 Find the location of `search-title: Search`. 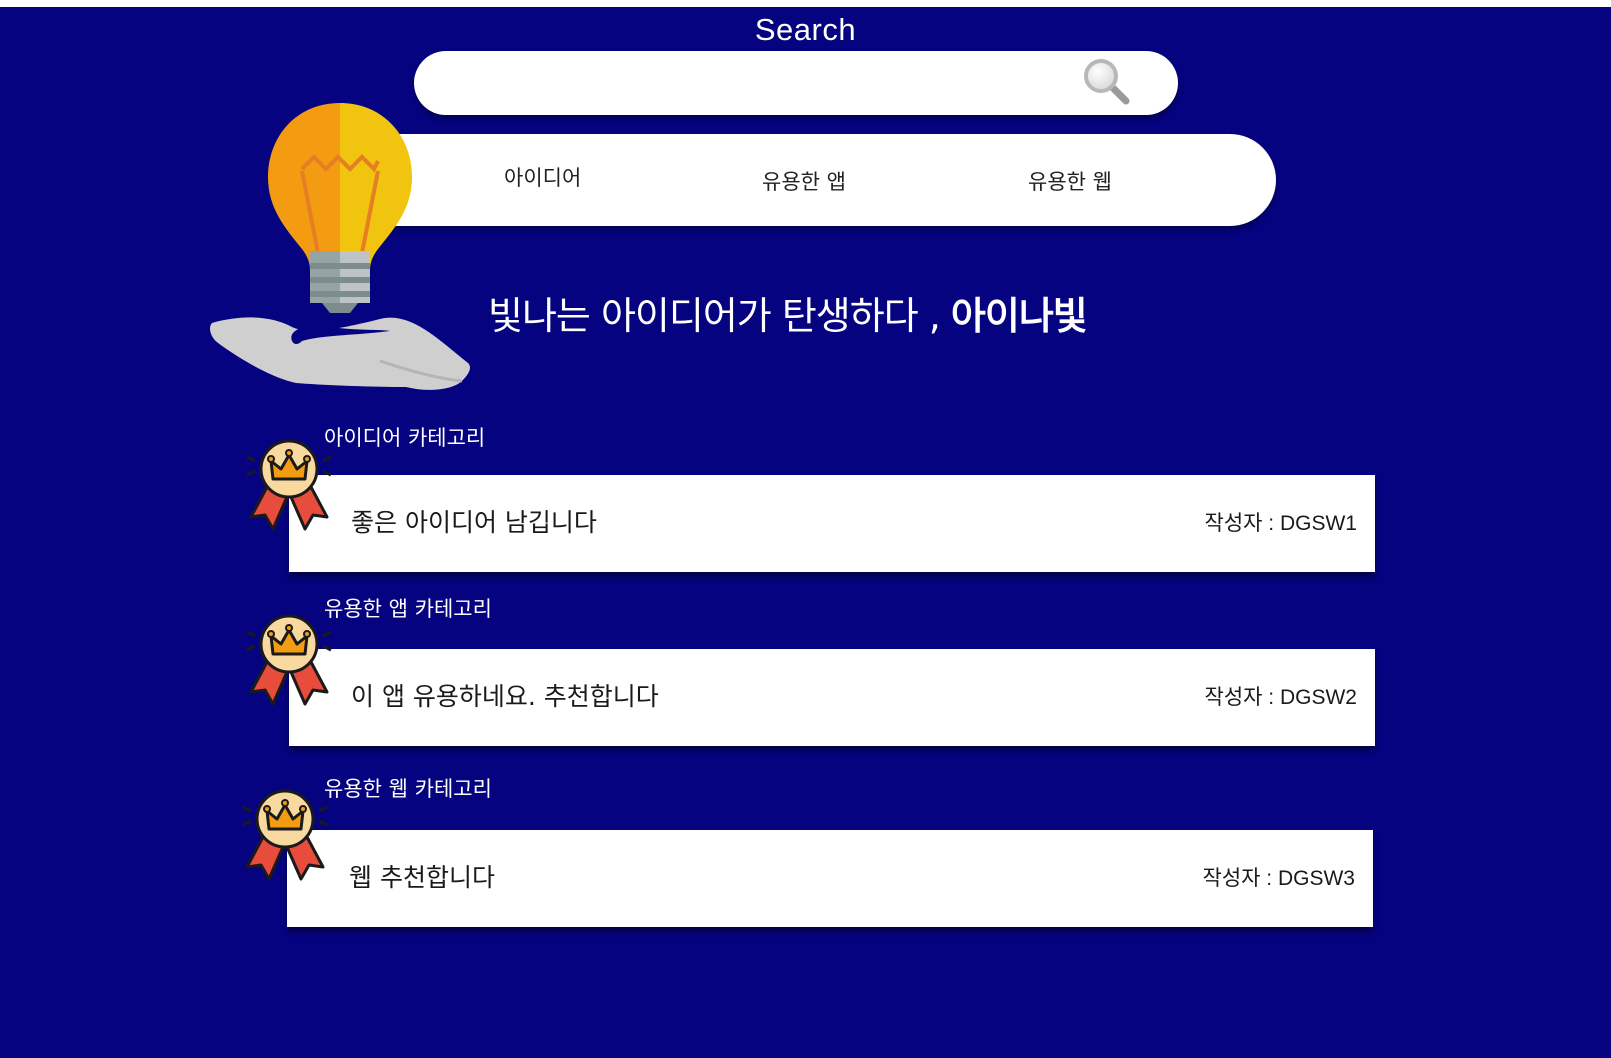

search-title: Search is located at coordinates (805, 29).